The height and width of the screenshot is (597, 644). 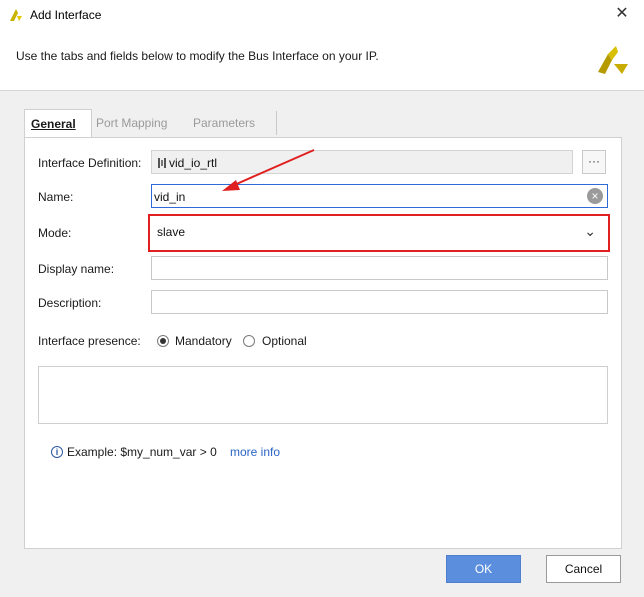 What do you see at coordinates (193, 163) in the screenshot?
I see `interface-definition-value: vid_io_rtl` at bounding box center [193, 163].